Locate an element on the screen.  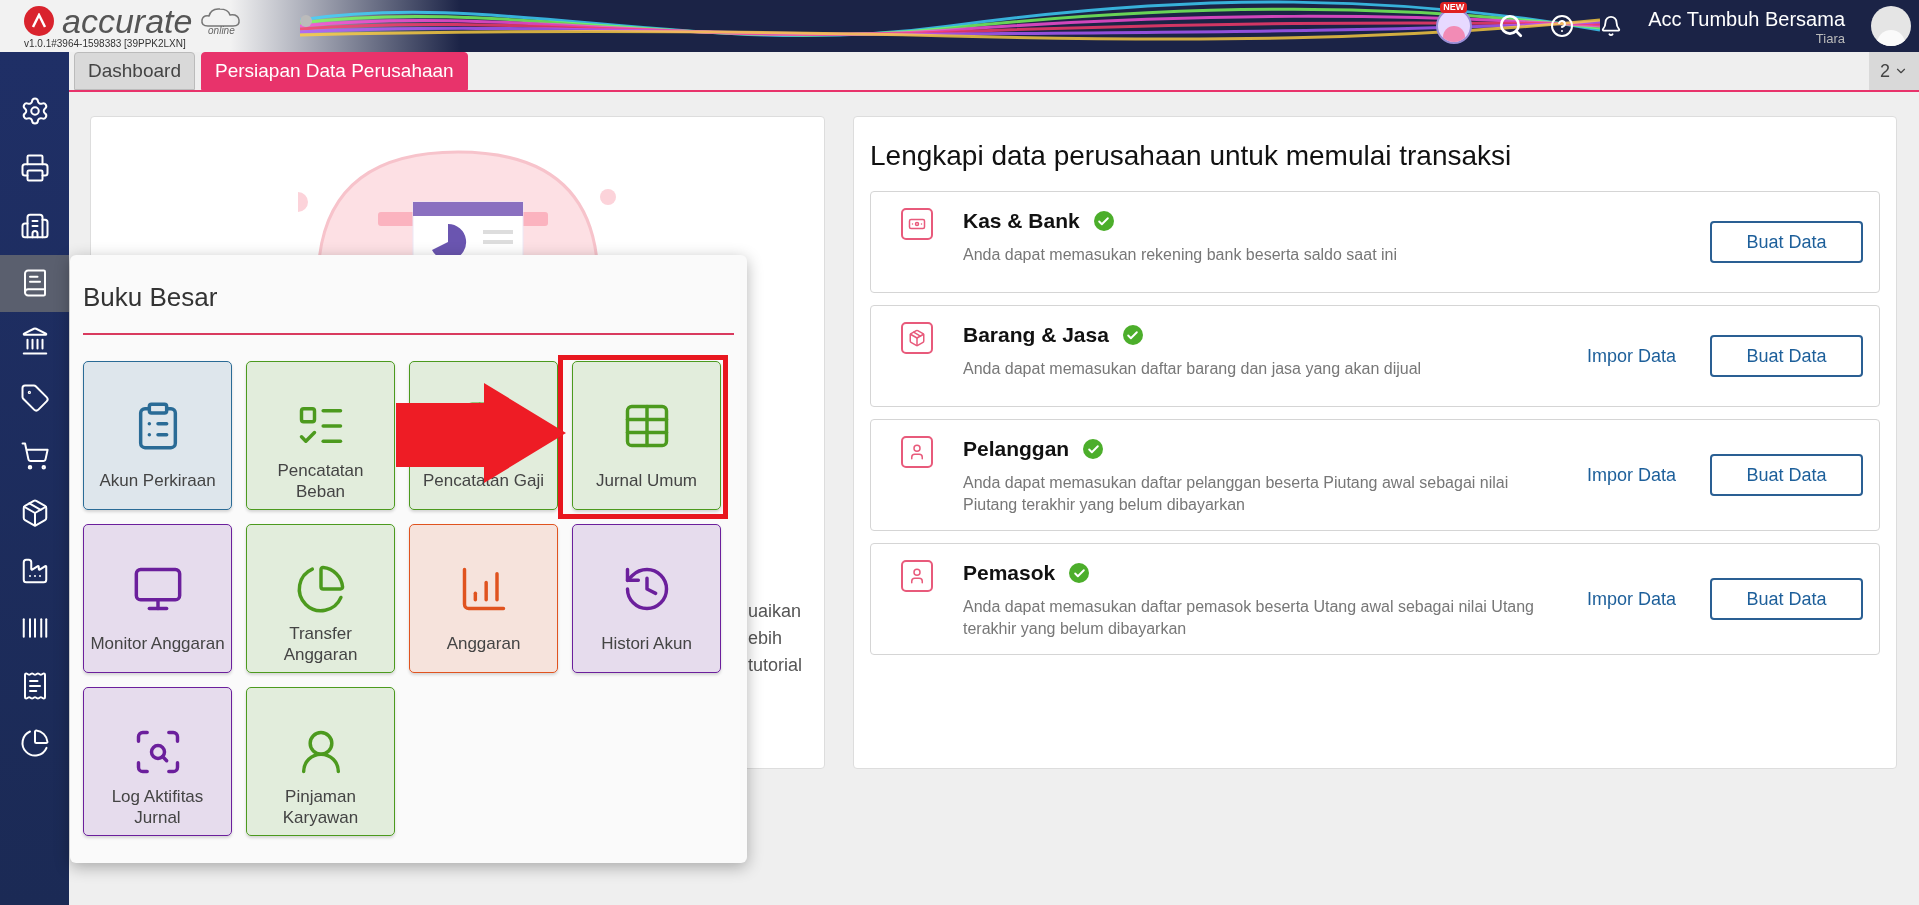
description-text: ebih is located at coordinates (766, 638).